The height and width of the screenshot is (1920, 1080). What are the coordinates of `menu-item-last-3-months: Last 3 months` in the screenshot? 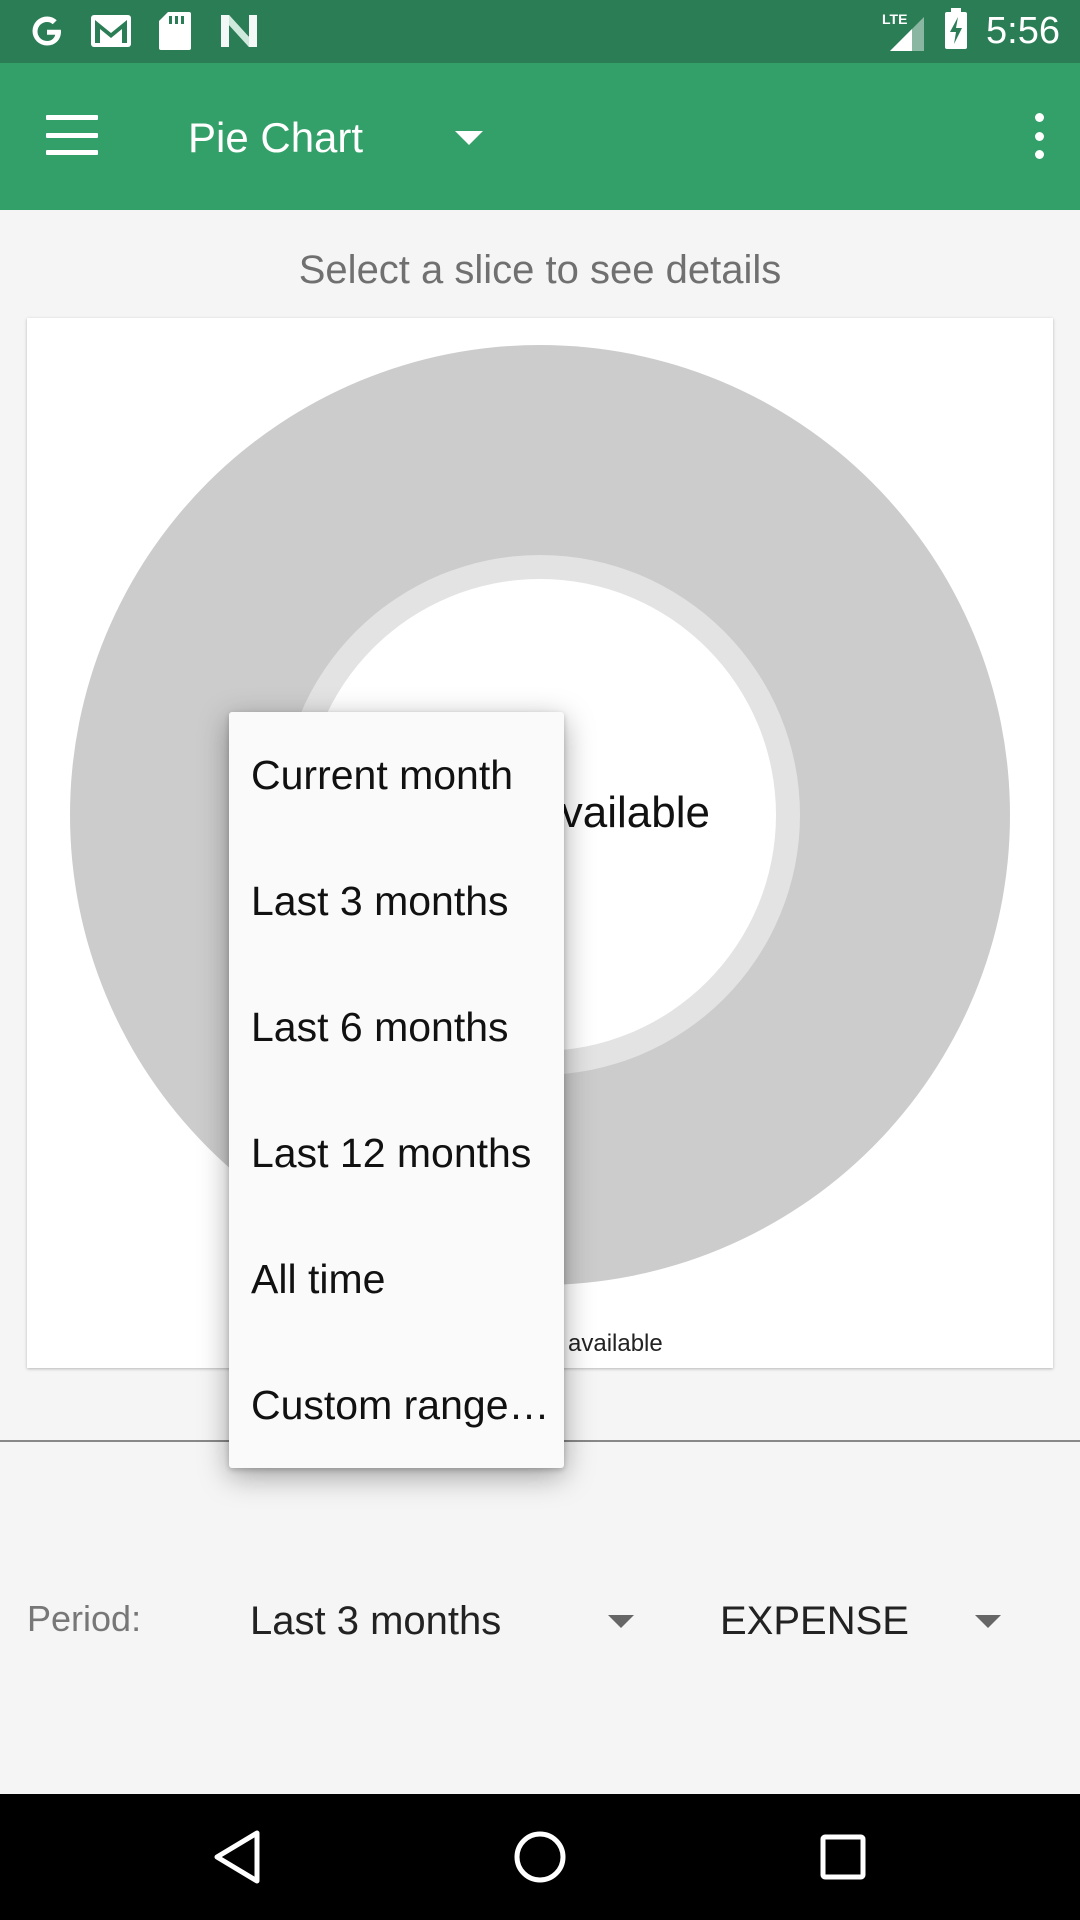 It's located at (396, 901).